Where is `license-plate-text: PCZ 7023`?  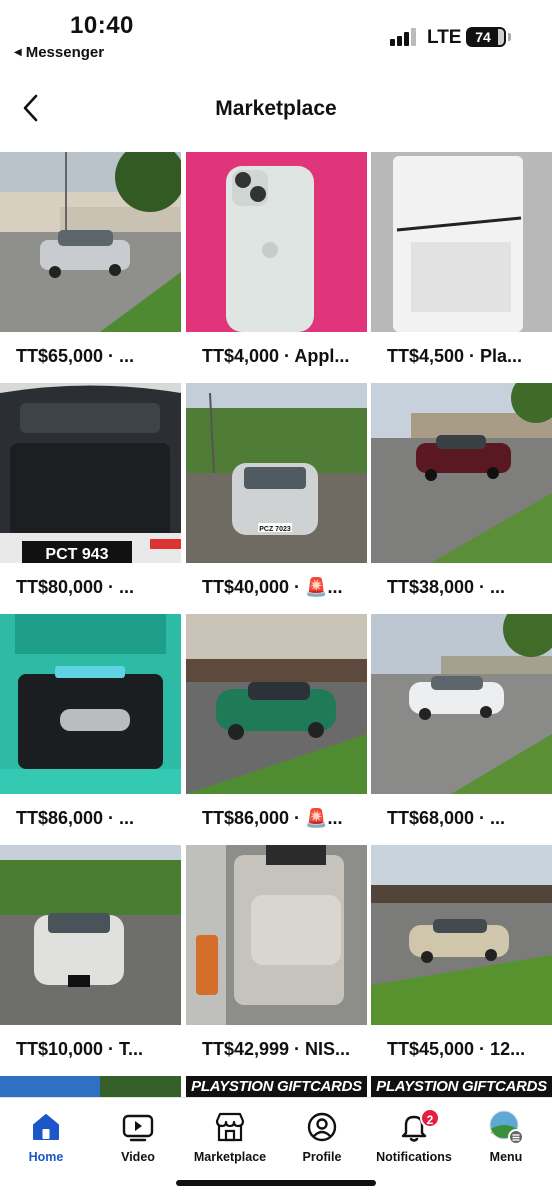 license-plate-text: PCZ 7023 is located at coordinates (275, 529).